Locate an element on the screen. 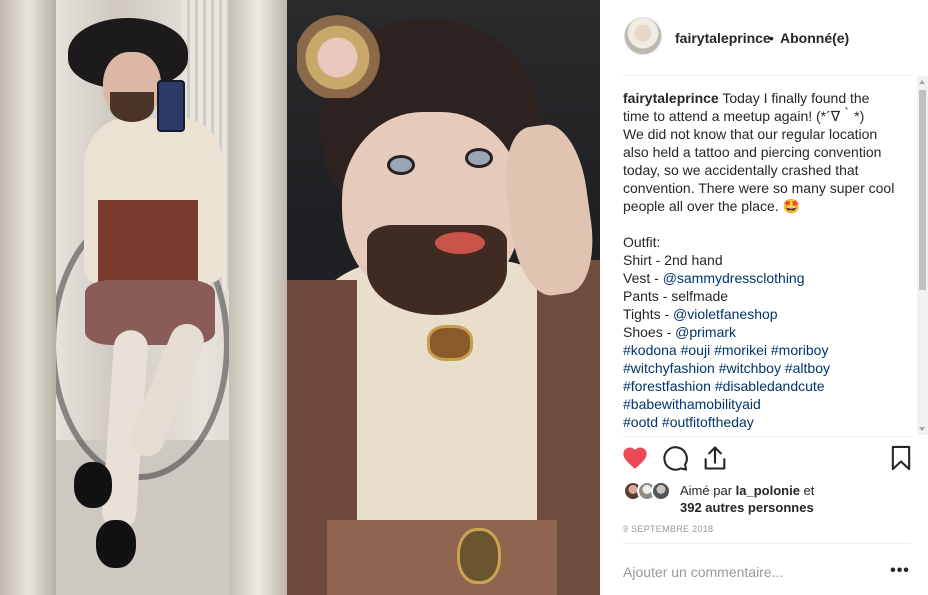  caption-line: #witchyfashion #witchboy #altboy is located at coordinates (759, 368).